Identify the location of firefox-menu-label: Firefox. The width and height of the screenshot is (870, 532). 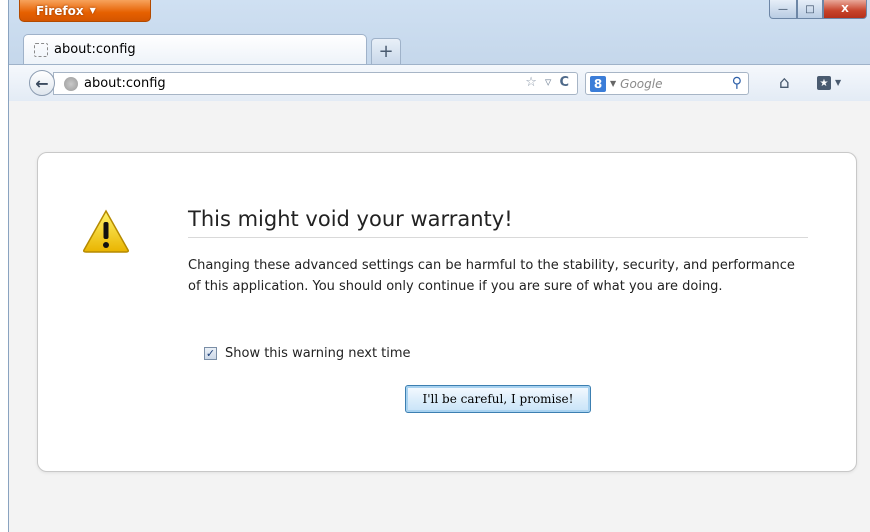
(60, 10).